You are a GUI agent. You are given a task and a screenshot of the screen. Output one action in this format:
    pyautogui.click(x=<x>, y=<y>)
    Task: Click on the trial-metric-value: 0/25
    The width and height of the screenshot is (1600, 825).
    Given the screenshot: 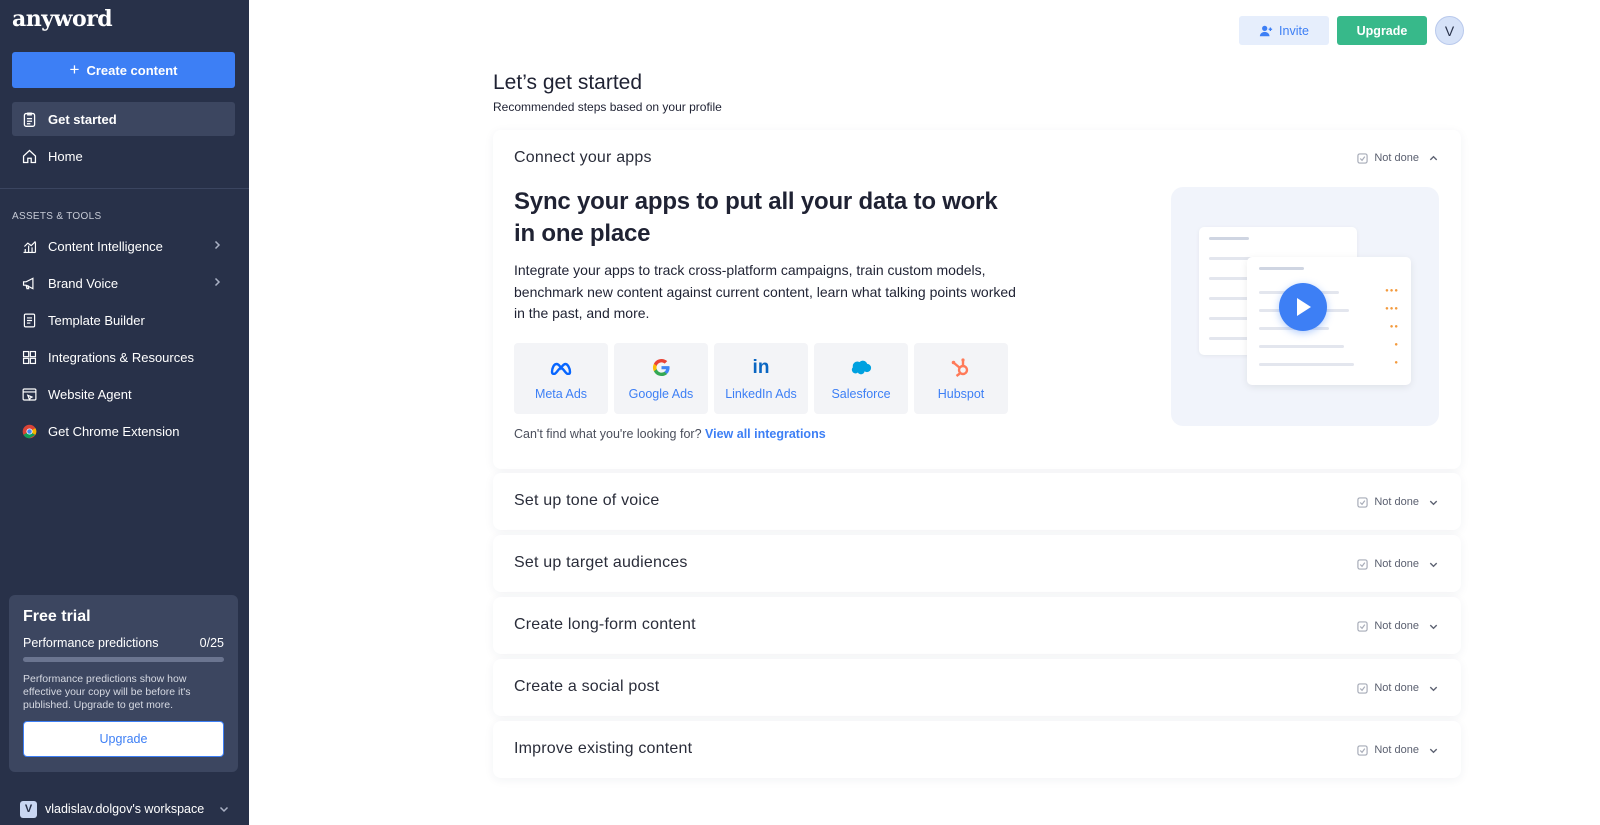 What is the action you would take?
    pyautogui.click(x=211, y=643)
    